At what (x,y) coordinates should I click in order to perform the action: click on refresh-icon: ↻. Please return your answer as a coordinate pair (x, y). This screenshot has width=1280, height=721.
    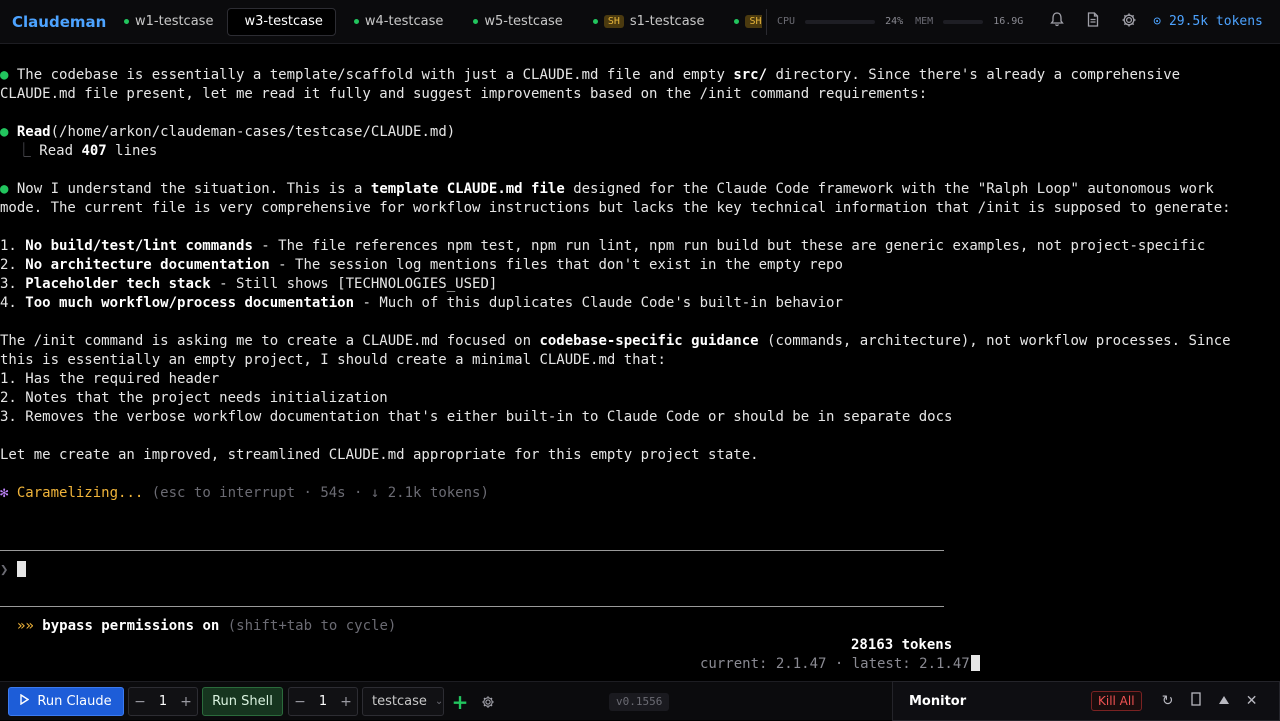
    Looking at the image, I should click on (1168, 701).